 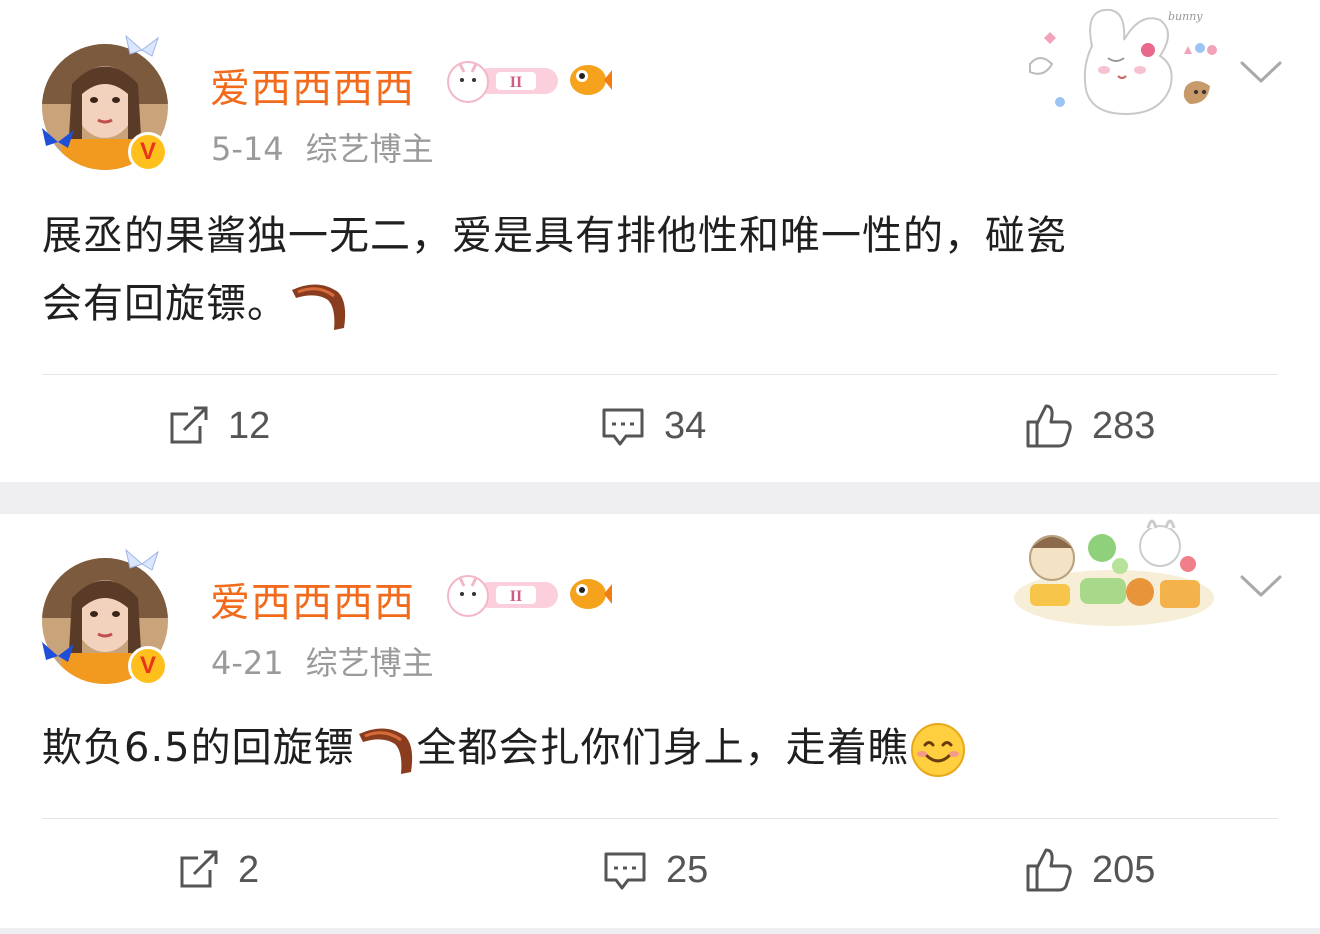 I want to click on repost-count: 12, so click(x=249, y=425).